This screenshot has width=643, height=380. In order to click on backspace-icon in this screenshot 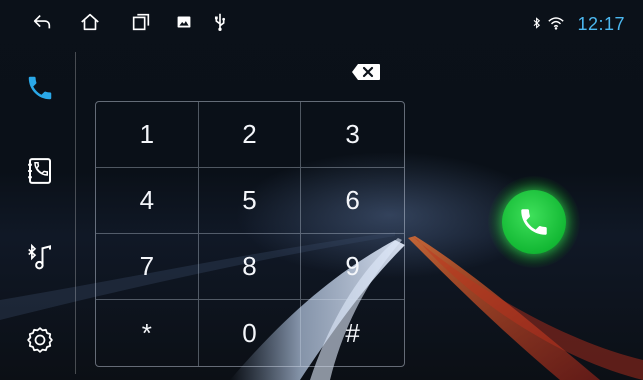, I will do `click(366, 72)`.